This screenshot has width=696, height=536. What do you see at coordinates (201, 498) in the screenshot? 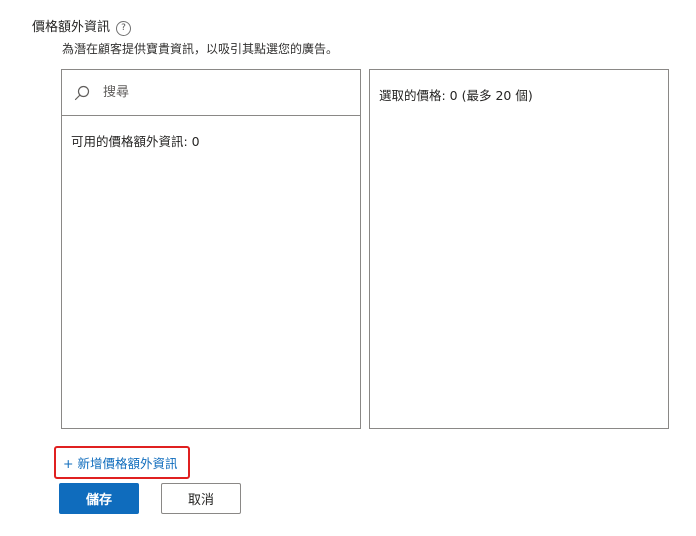
I see `cancel-button: 取消` at bounding box center [201, 498].